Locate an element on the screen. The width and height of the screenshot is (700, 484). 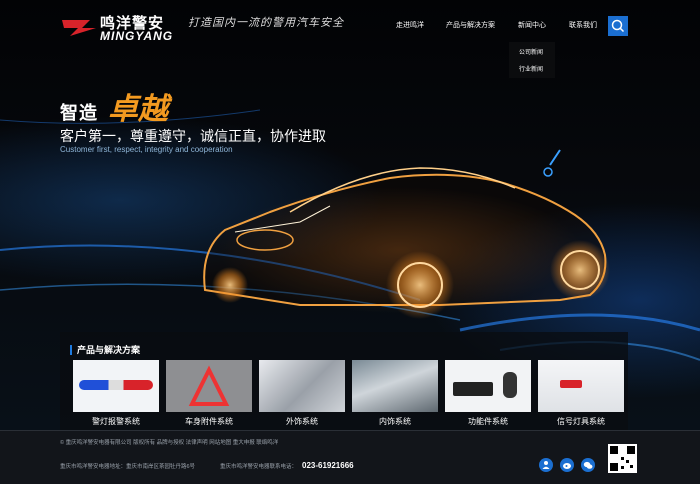
product-card: 警灯报警系统 is located at coordinates (116, 395).